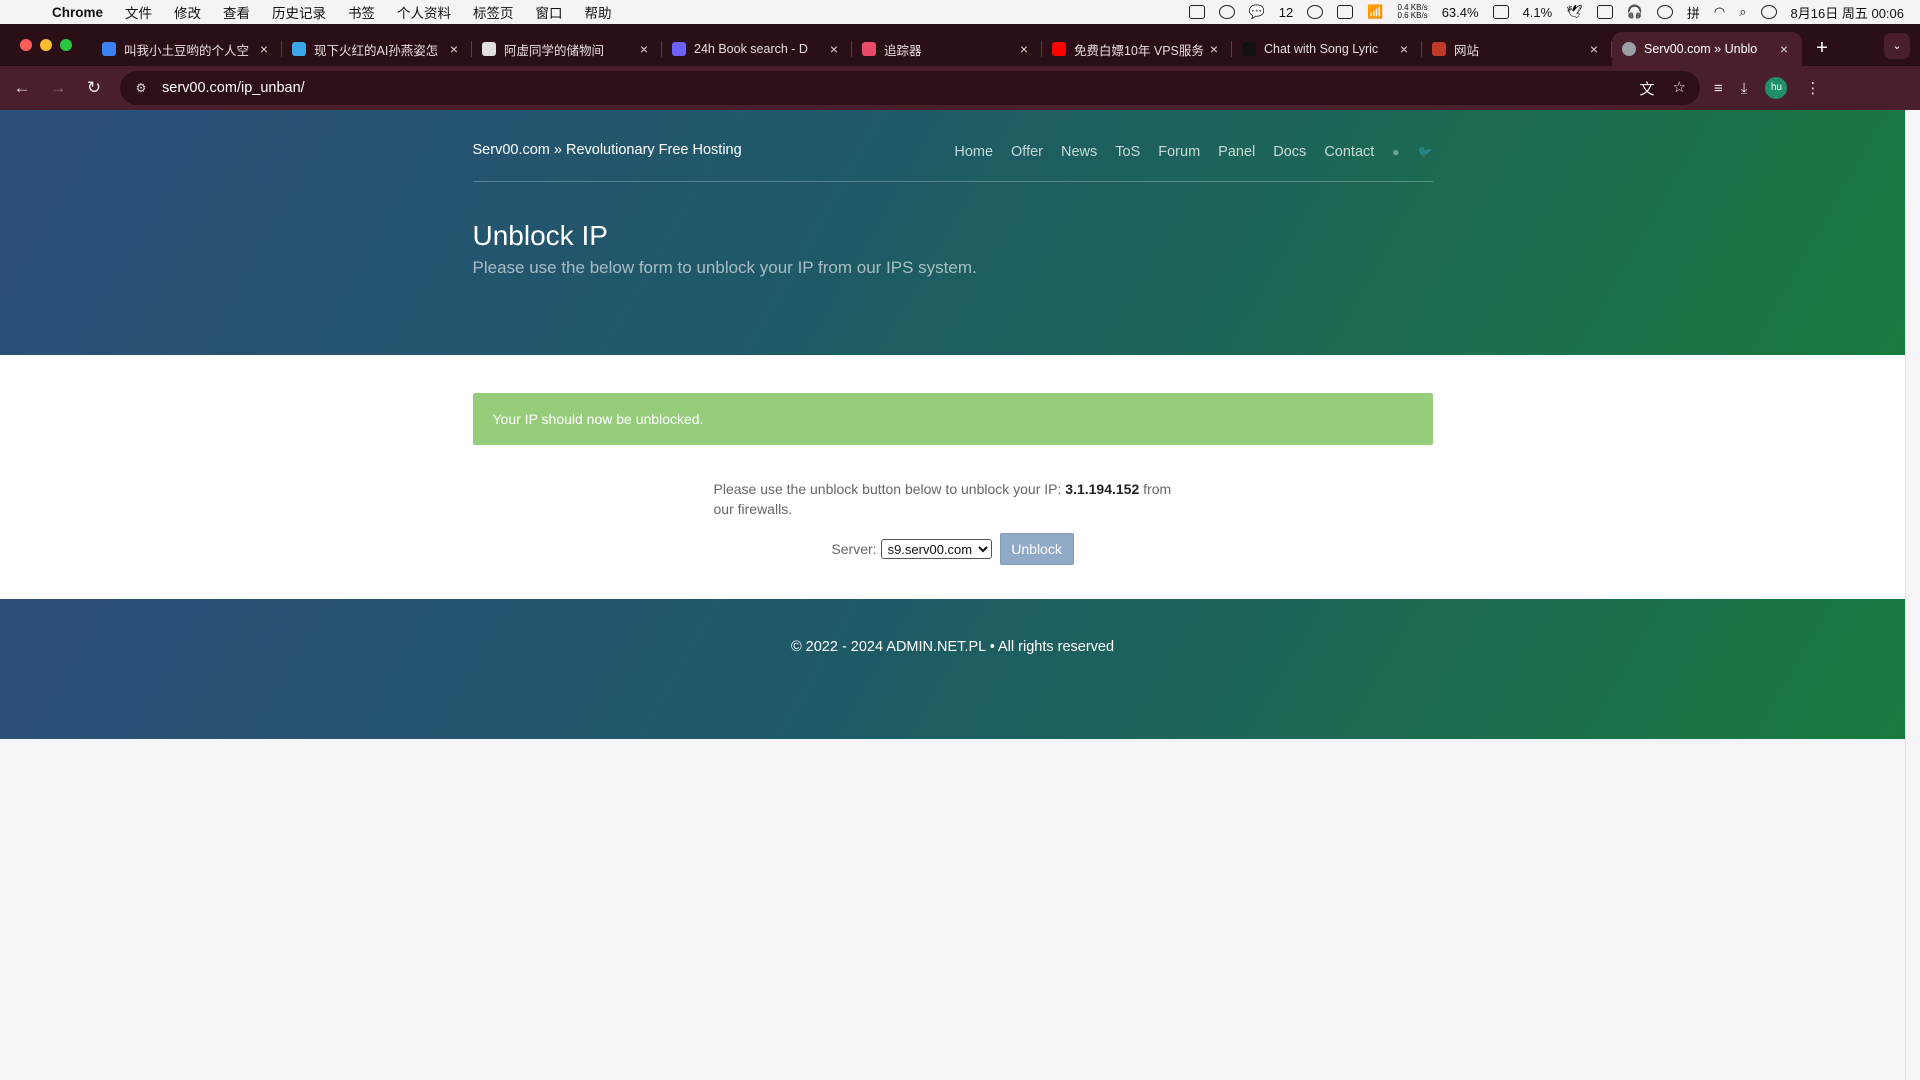 Image resolution: width=1920 pixels, height=1080 pixels. What do you see at coordinates (1196, 12) in the screenshot?
I see `script-icon` at bounding box center [1196, 12].